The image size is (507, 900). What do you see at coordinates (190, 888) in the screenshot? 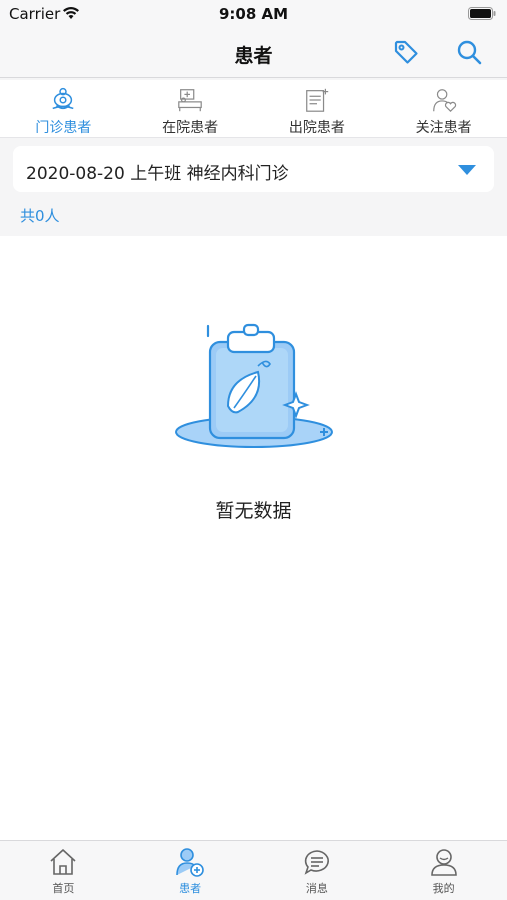
I see `bottom-tab-label: 患者` at bounding box center [190, 888].